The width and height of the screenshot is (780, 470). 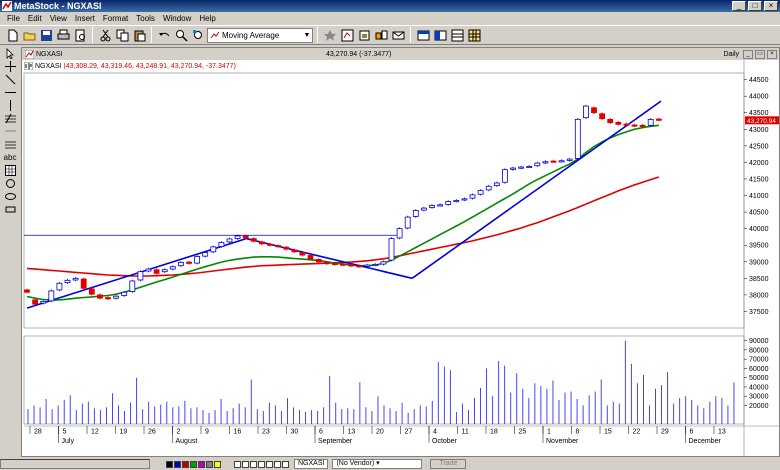 What do you see at coordinates (12, 35) in the screenshot?
I see `new-icon` at bounding box center [12, 35].